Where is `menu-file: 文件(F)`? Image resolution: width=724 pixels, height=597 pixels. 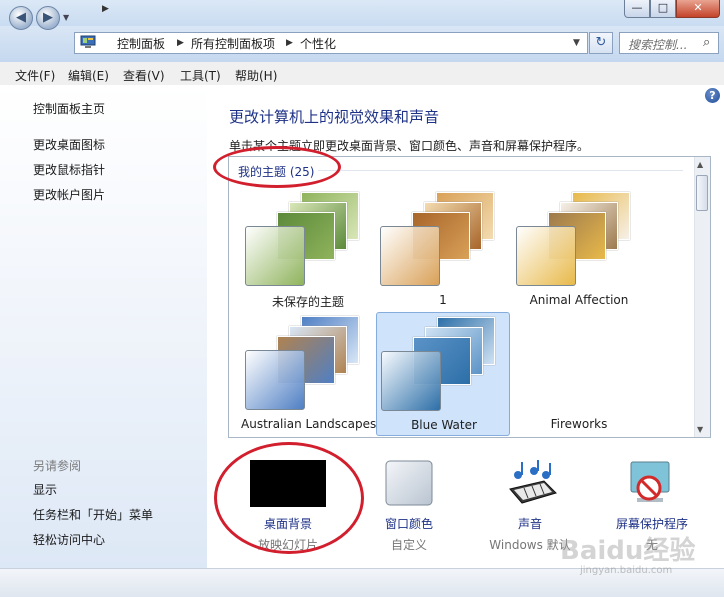
menu-file: 文件(F) is located at coordinates (35, 75).